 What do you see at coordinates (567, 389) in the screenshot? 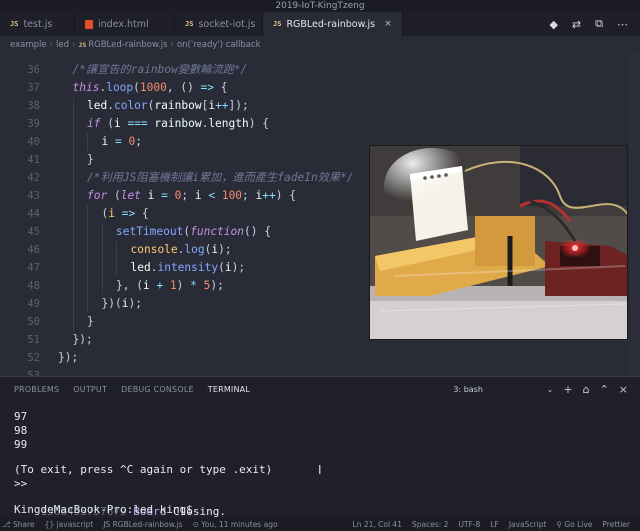
I see `new-terminal-icon: +` at bounding box center [567, 389].